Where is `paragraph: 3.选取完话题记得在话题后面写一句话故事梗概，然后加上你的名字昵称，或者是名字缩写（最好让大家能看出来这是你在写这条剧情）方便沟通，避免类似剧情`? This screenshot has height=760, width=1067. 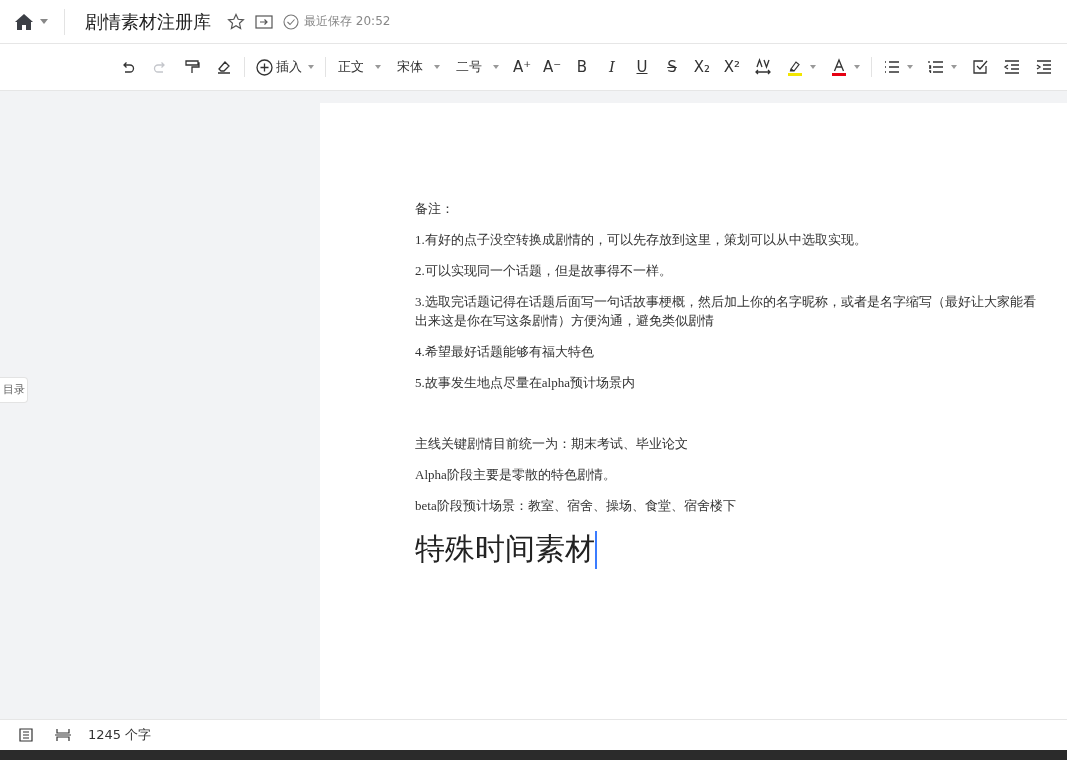
paragraph: 3.选取完话题记得在话题后面写一句话故事梗概，然后加上你的名字昵称，或者是名字缩写（最好让大家能看出来这是你在写这条剧情）方便沟通，避免类似剧情 is located at coordinates (726, 311).